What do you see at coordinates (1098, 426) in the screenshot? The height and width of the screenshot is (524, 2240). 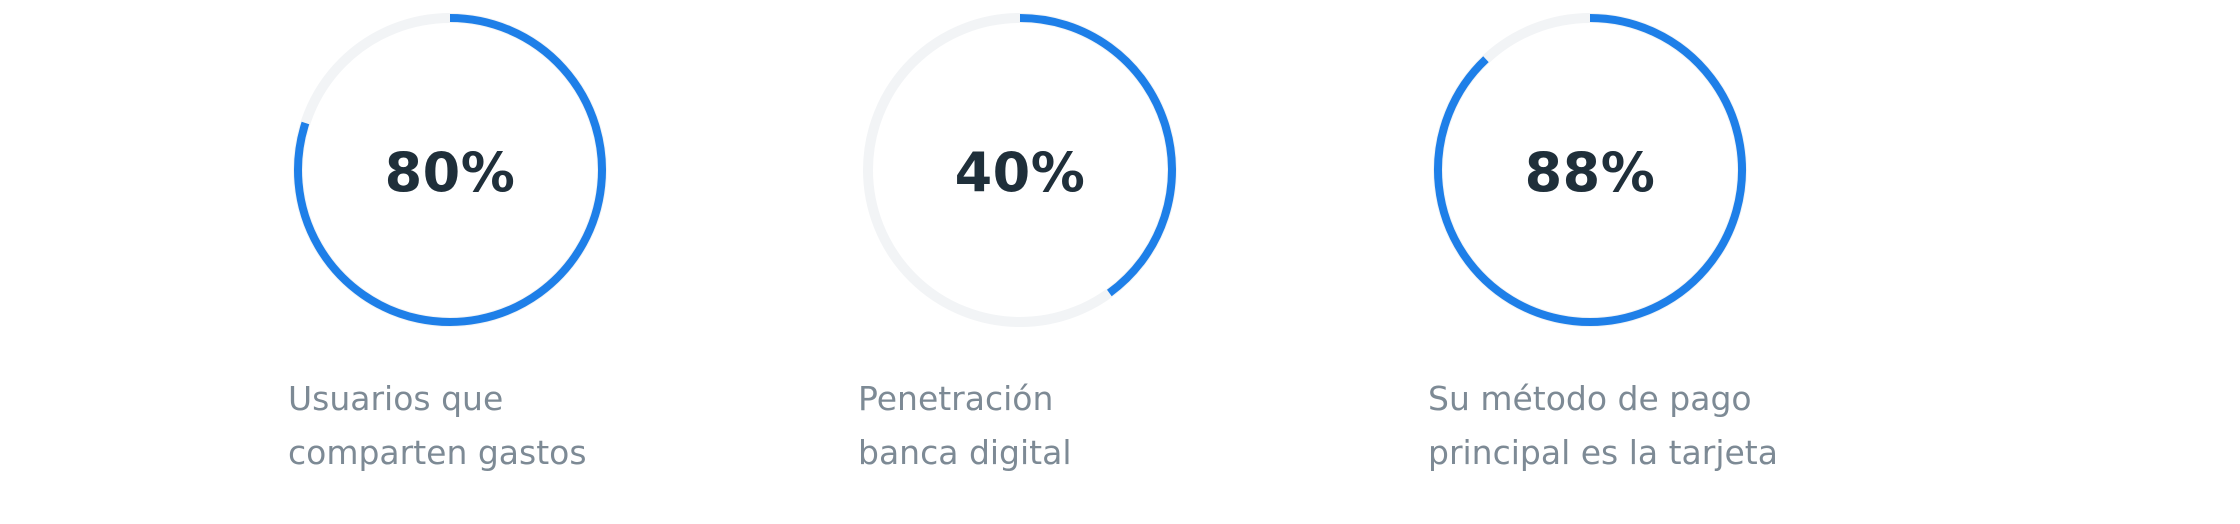 I see `stat-label: Penetración banca digital` at bounding box center [1098, 426].